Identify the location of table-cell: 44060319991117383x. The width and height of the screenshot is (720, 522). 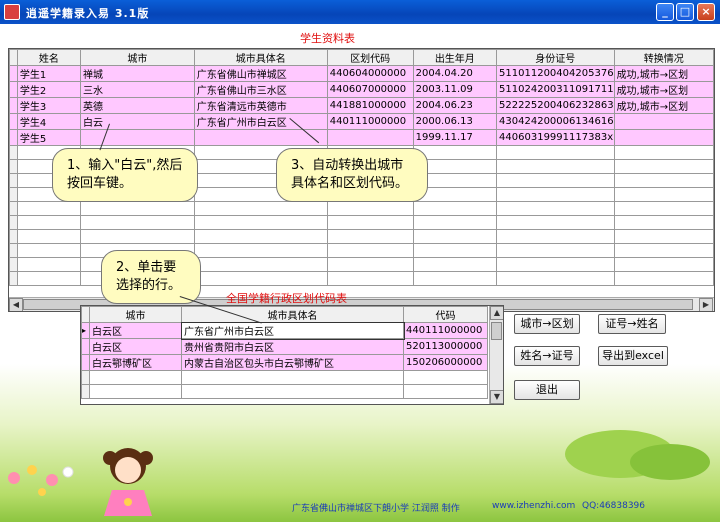
(555, 137).